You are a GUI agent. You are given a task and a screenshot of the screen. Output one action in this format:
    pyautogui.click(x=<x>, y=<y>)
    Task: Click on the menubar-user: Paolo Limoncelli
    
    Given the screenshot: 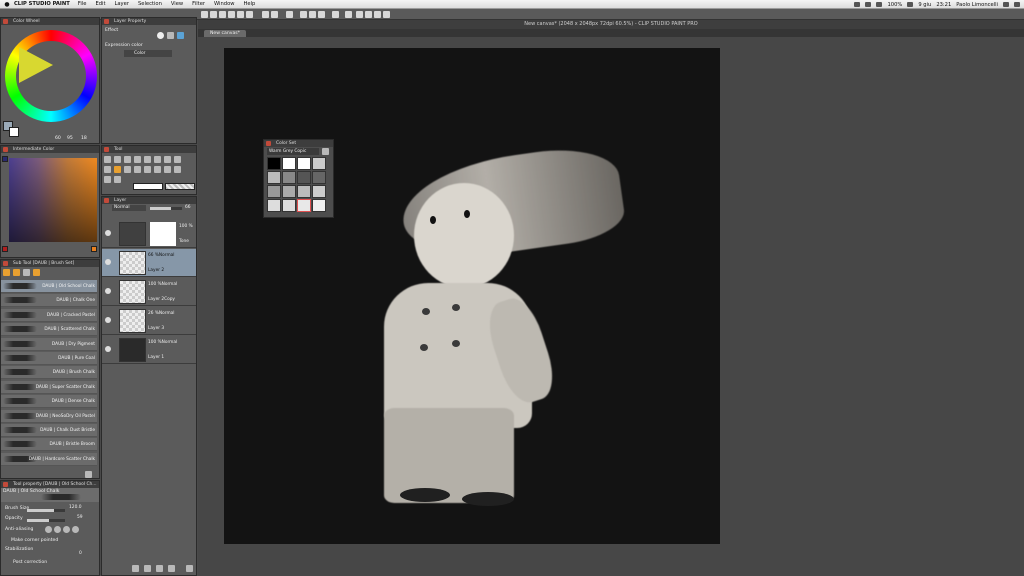 What is the action you would take?
    pyautogui.click(x=977, y=5)
    